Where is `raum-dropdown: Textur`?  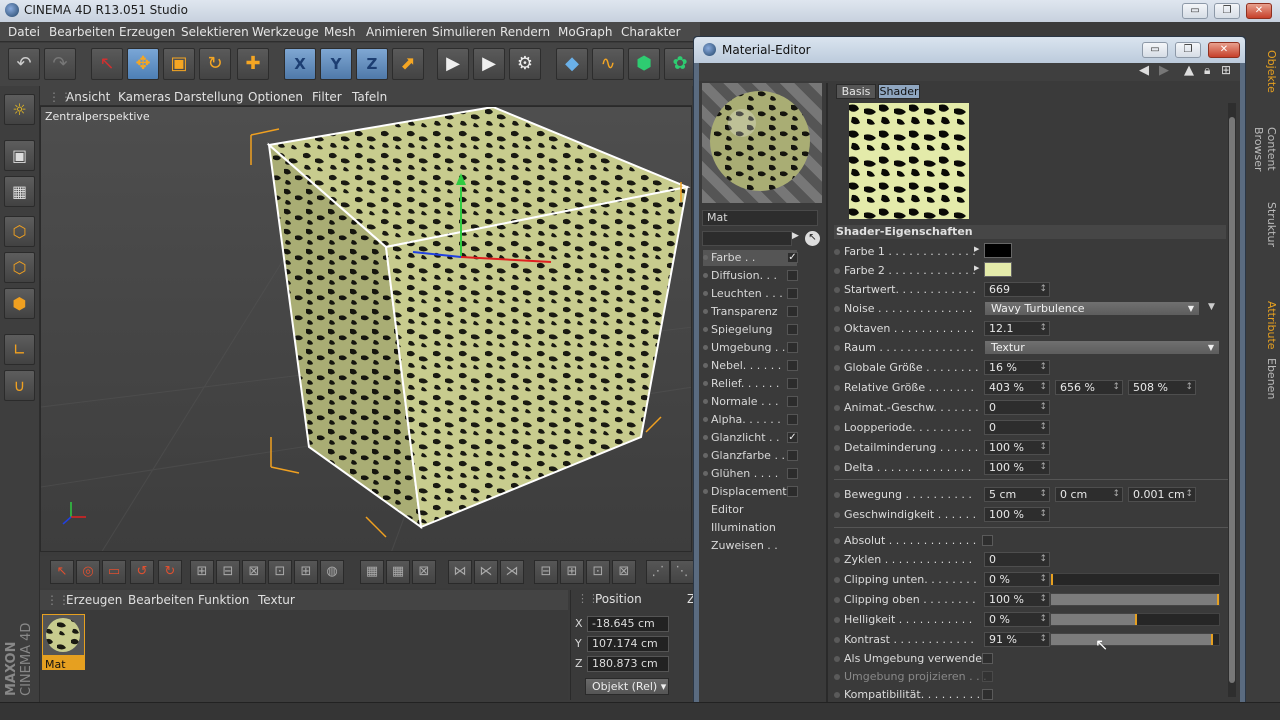
raum-dropdown: Textur is located at coordinates (1102, 347).